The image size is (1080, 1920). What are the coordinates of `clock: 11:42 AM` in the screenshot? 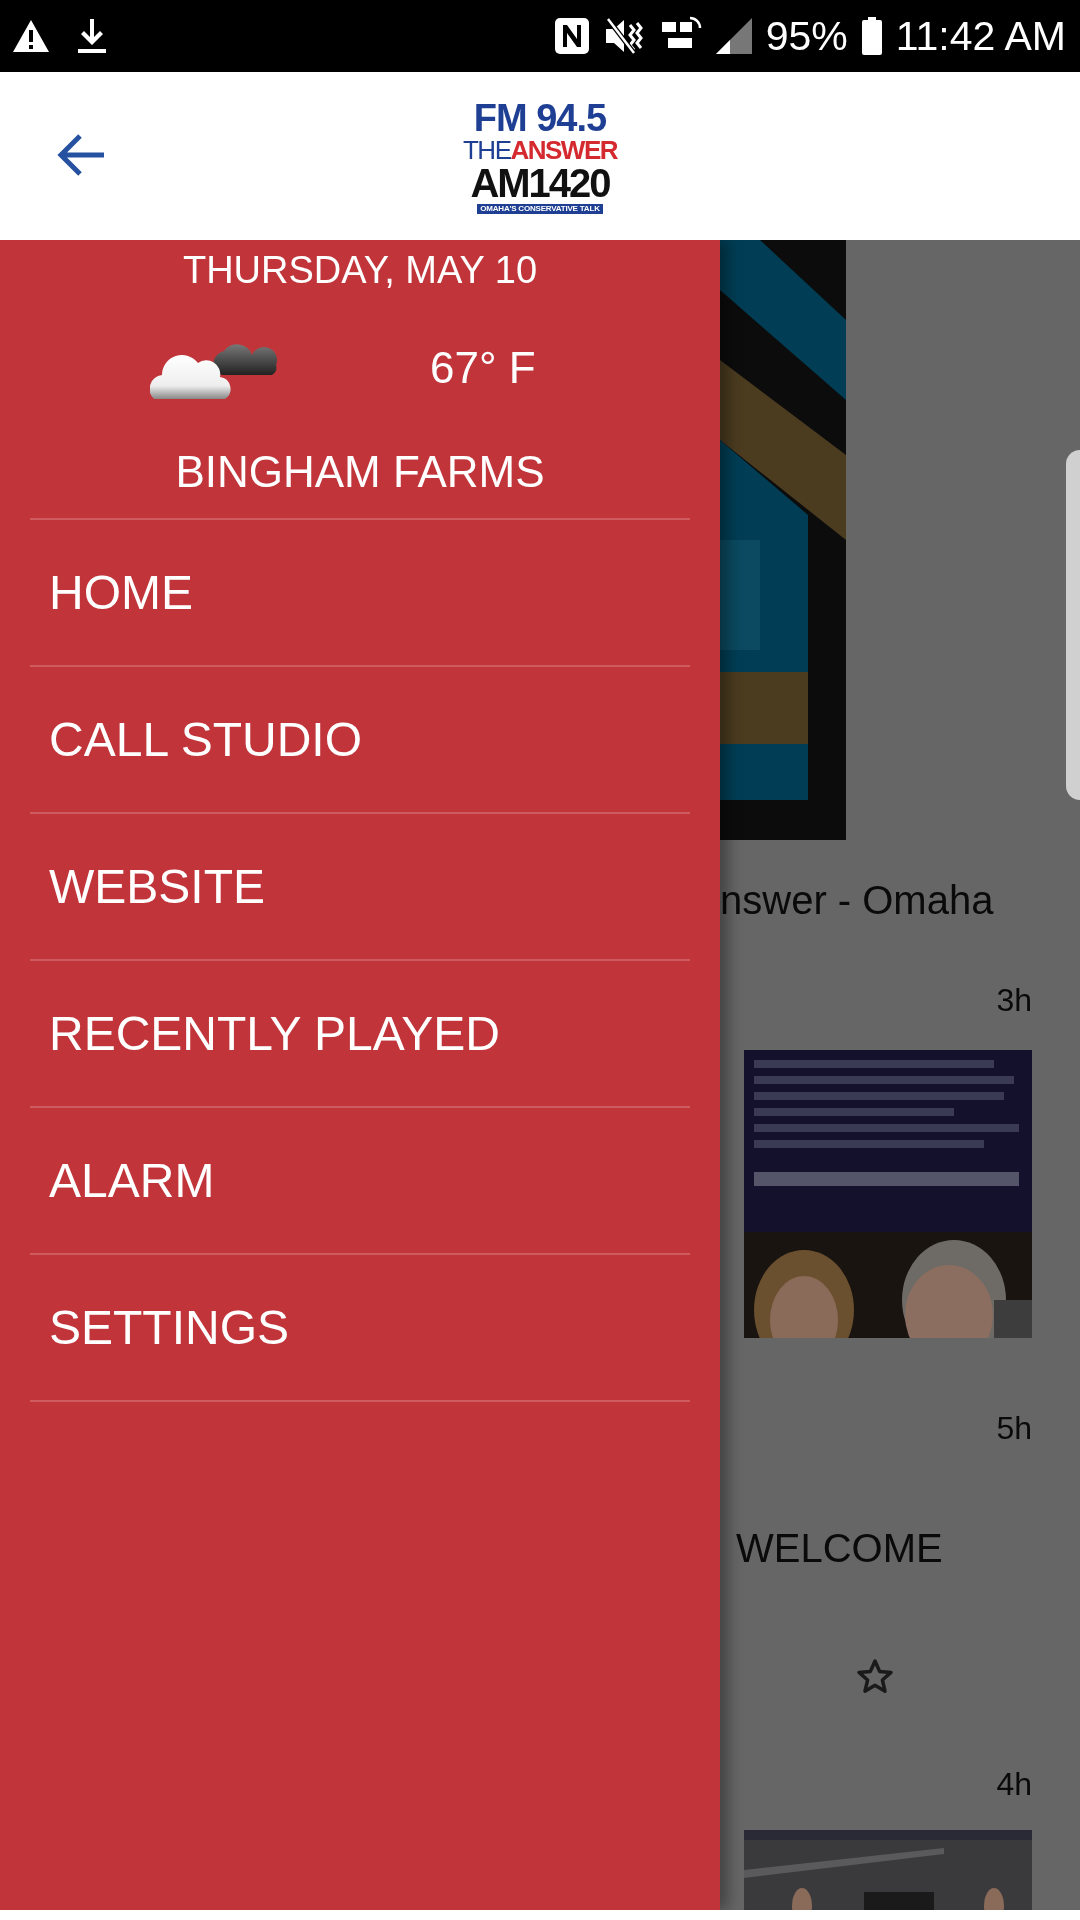 It's located at (980, 36).